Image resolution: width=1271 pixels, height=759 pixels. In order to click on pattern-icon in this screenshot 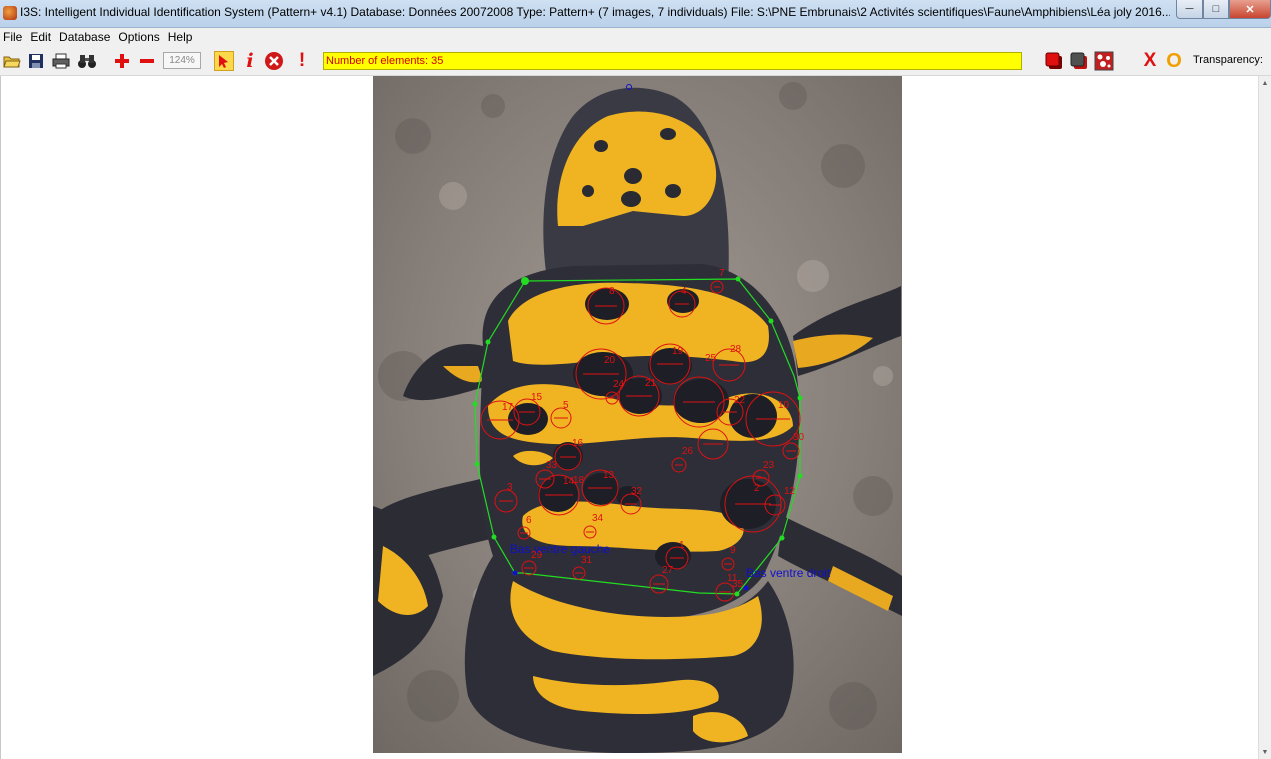, I will do `click(1104, 61)`.